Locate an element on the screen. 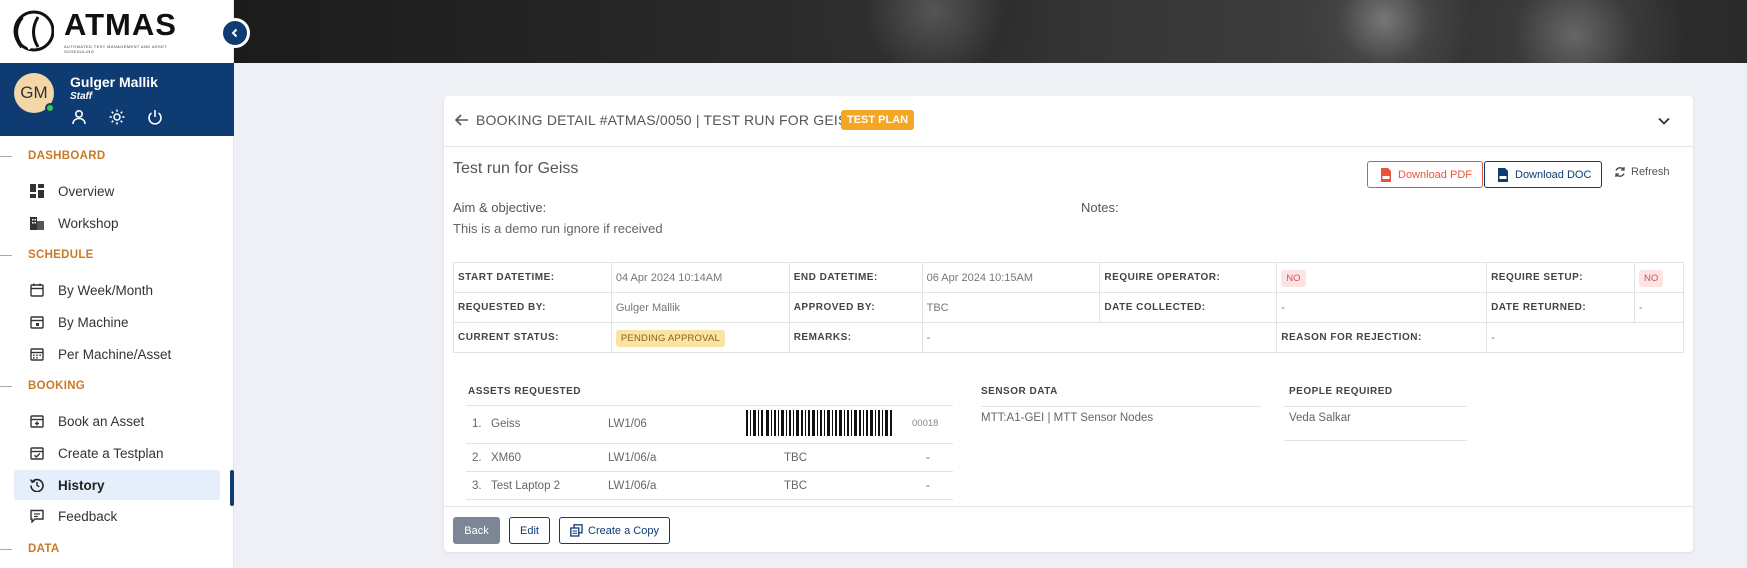 This screenshot has width=1747, height=568. calendar-icon is located at coordinates (37, 290).